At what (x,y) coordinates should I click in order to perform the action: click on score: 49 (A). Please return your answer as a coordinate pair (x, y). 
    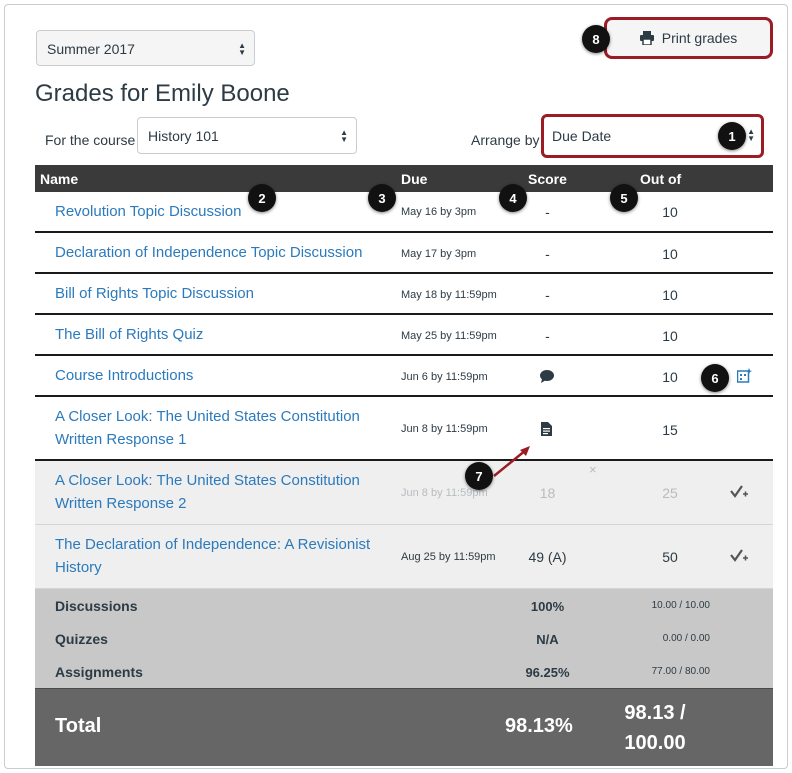
    Looking at the image, I should click on (547, 557).